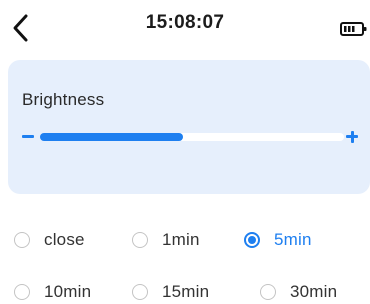 The image size is (370, 304). I want to click on timeout-option-5min: 5min, so click(278, 240).